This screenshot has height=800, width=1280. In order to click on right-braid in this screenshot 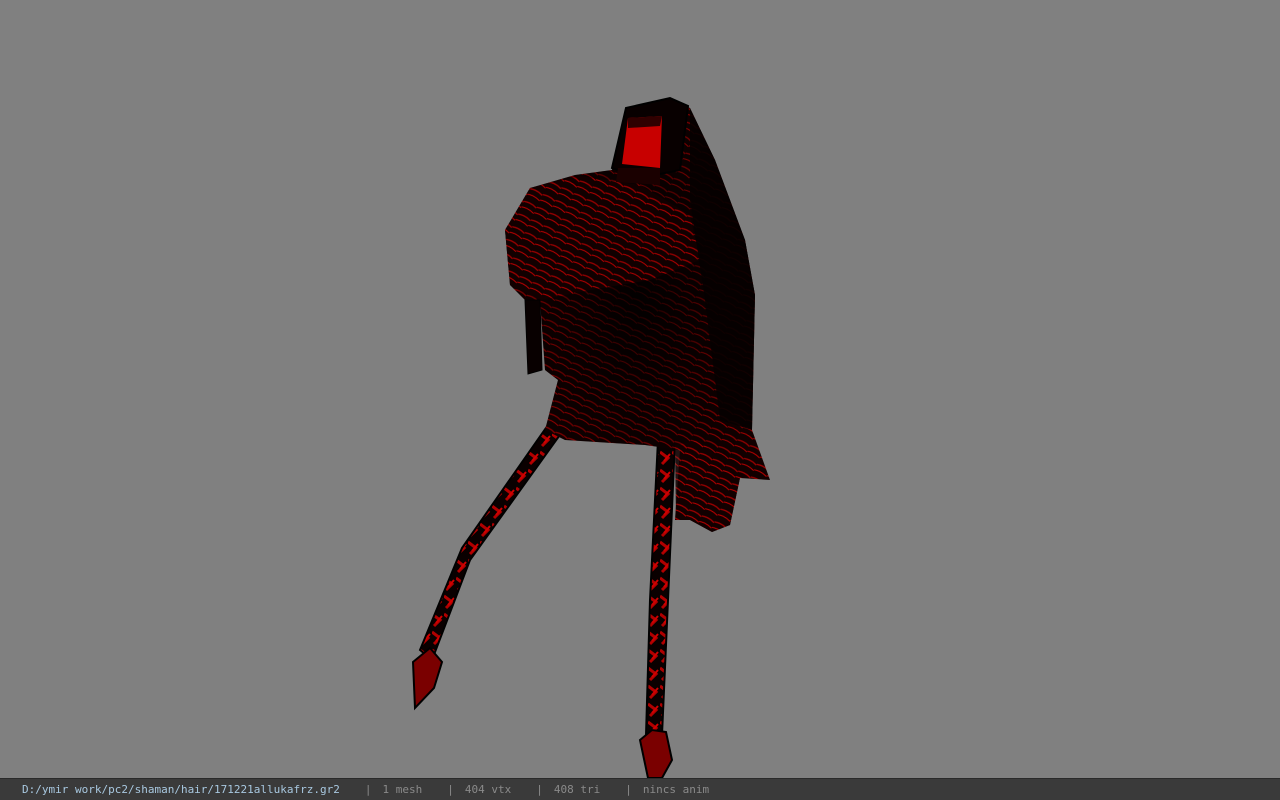, I will do `click(657, 608)`.